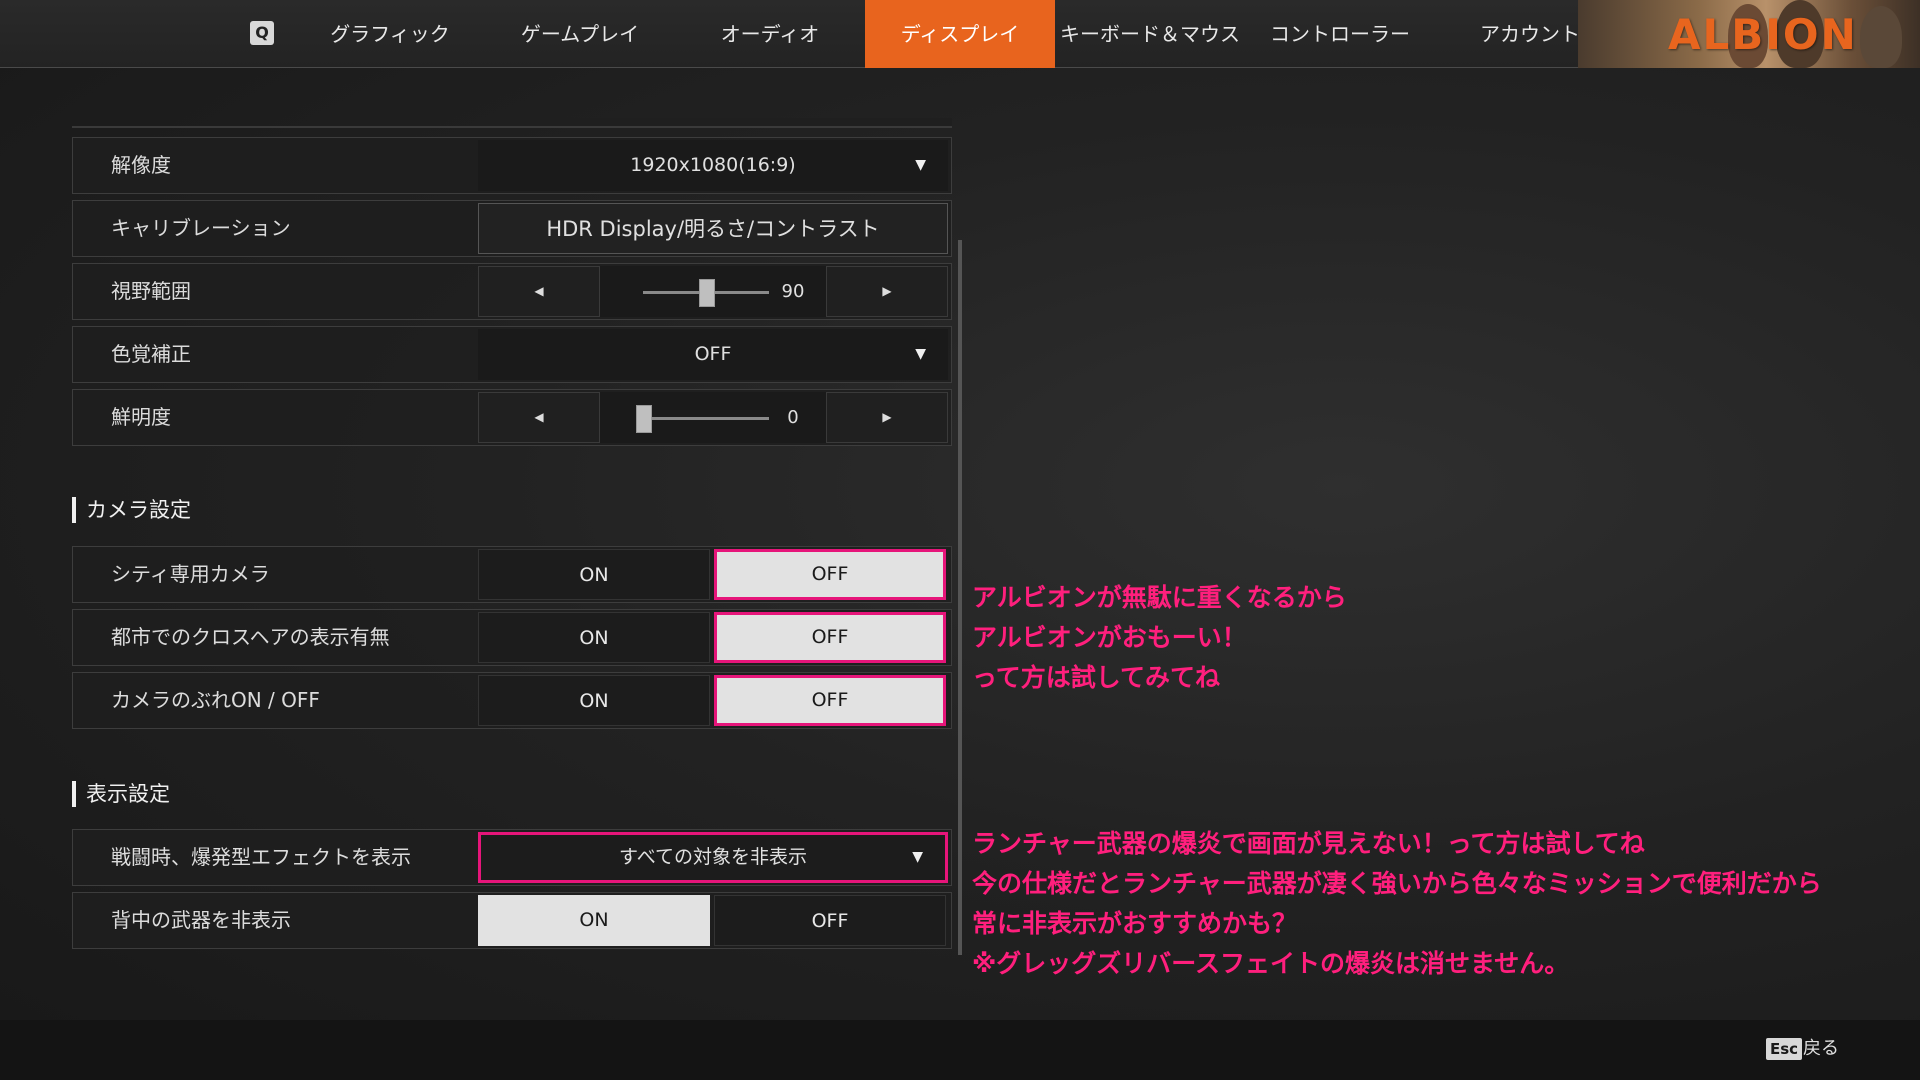 Image resolution: width=1920 pixels, height=1080 pixels. I want to click on city-crosshair-toggle: ON OFF, so click(713, 637).